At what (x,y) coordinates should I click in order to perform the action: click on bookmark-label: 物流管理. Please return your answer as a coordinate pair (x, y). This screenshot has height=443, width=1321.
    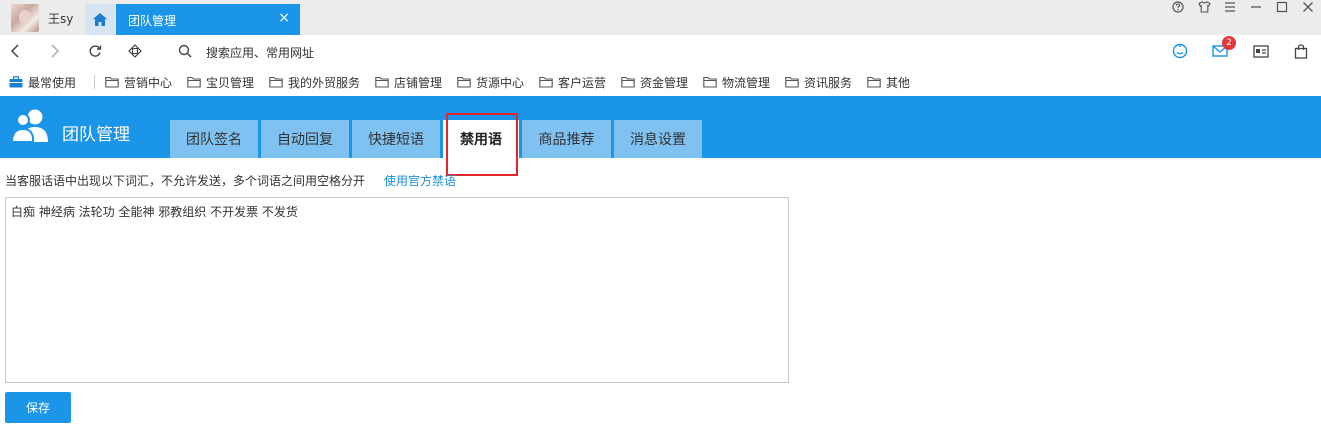
    Looking at the image, I should click on (746, 82).